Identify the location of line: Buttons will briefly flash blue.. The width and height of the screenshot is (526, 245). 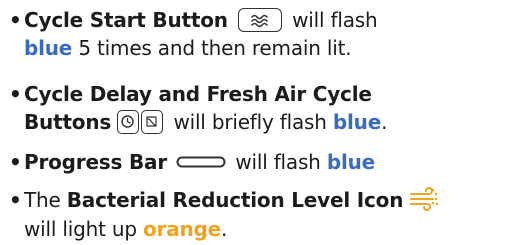
(205, 122).